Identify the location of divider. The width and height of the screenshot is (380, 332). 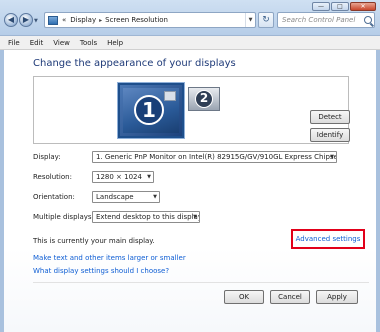
(201, 282).